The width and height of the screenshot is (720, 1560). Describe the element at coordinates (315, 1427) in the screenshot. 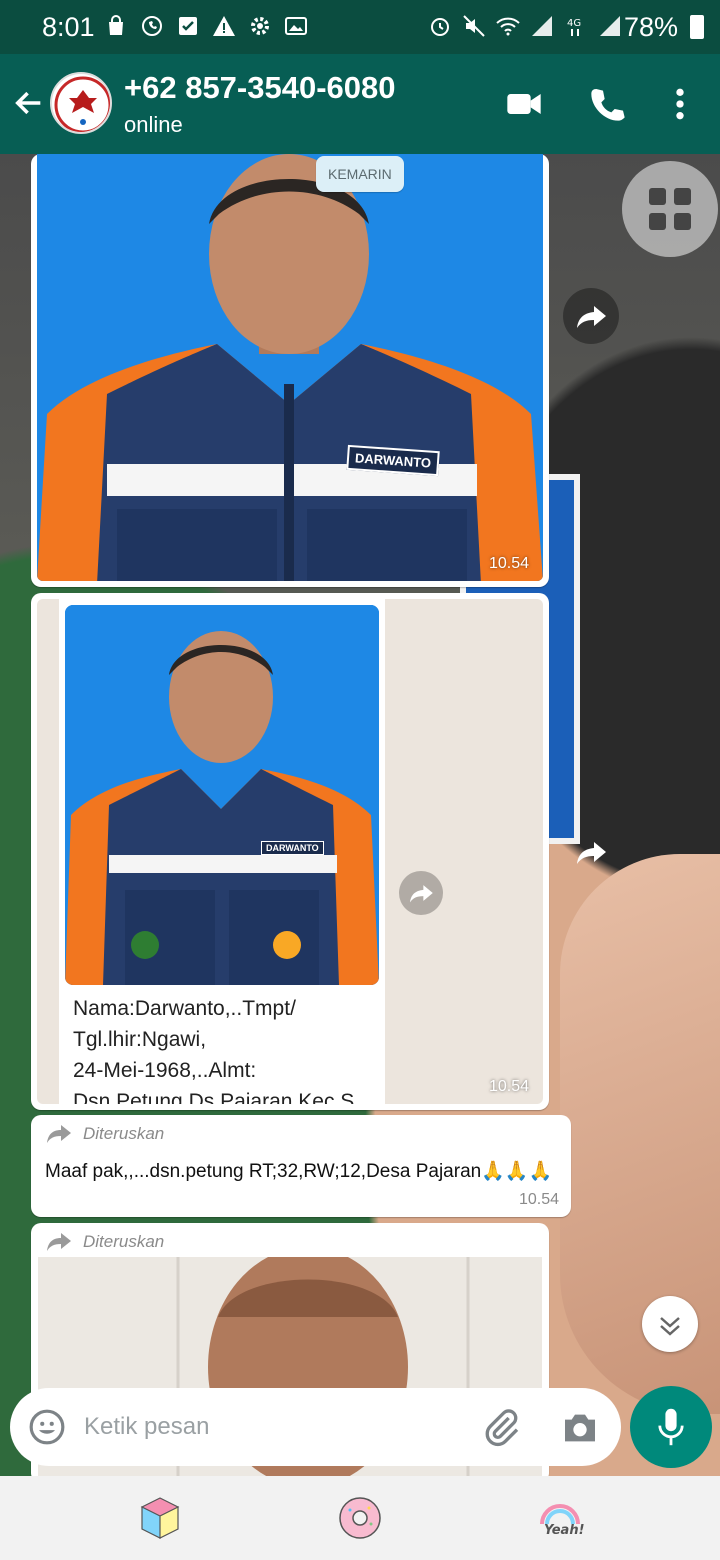

I see `message-input-bar: Ketik pesan` at that location.